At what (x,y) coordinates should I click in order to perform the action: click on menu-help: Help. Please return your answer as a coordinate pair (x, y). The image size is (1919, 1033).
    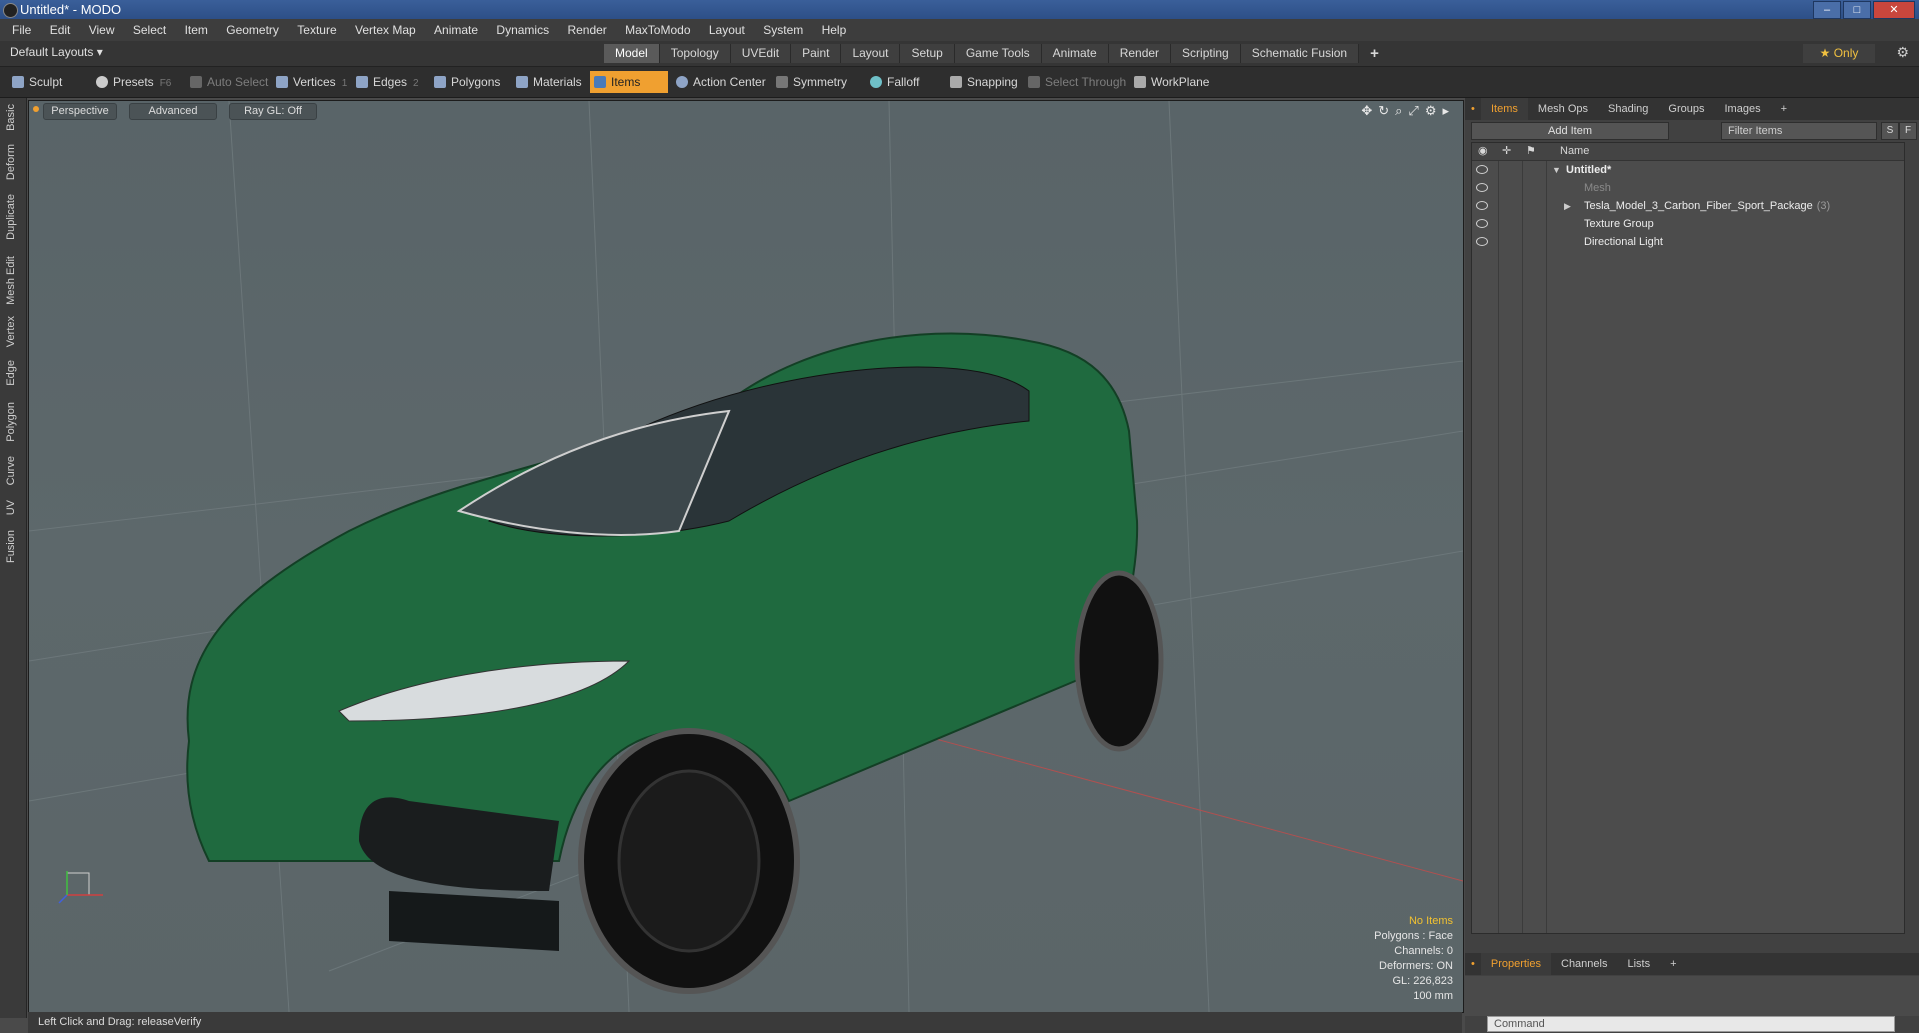
    Looking at the image, I should click on (834, 30).